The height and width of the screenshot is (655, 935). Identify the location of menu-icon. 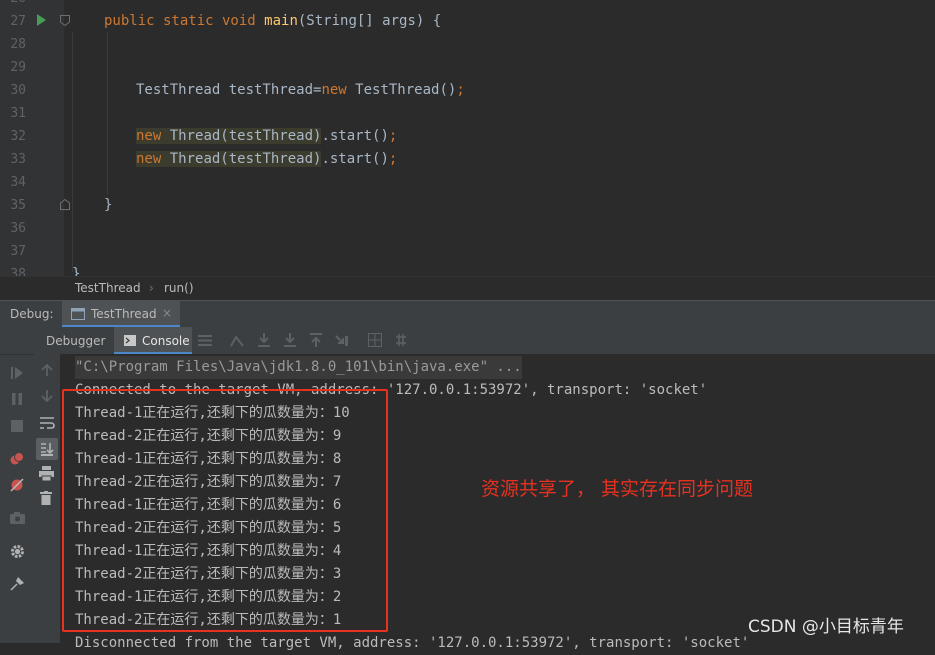
(205, 340).